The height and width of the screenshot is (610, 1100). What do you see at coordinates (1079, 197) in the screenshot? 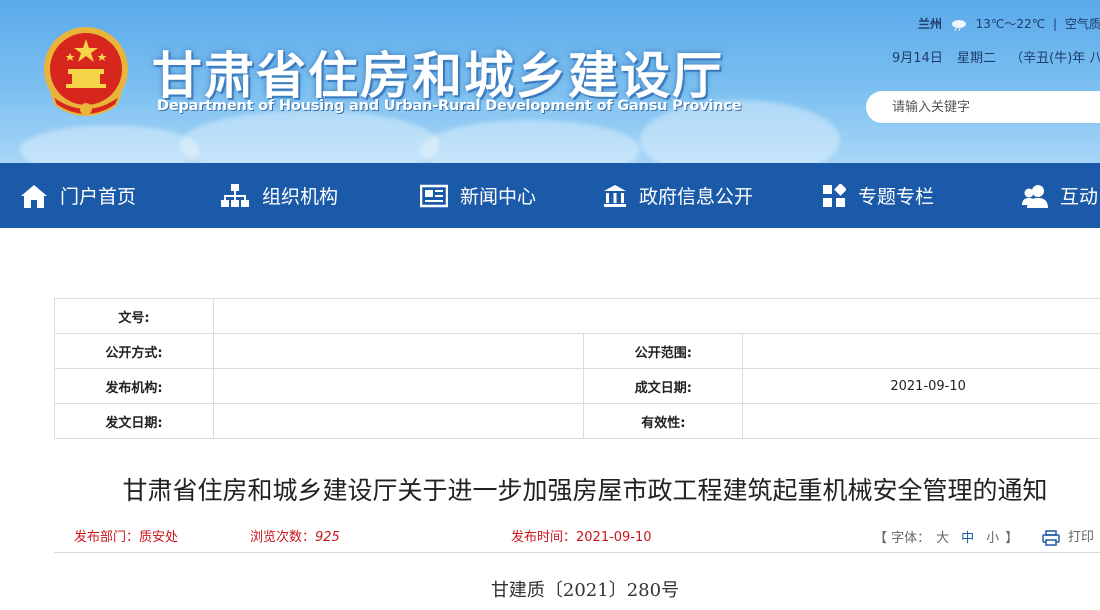
I see `nav-item-label: 互动` at bounding box center [1079, 197].